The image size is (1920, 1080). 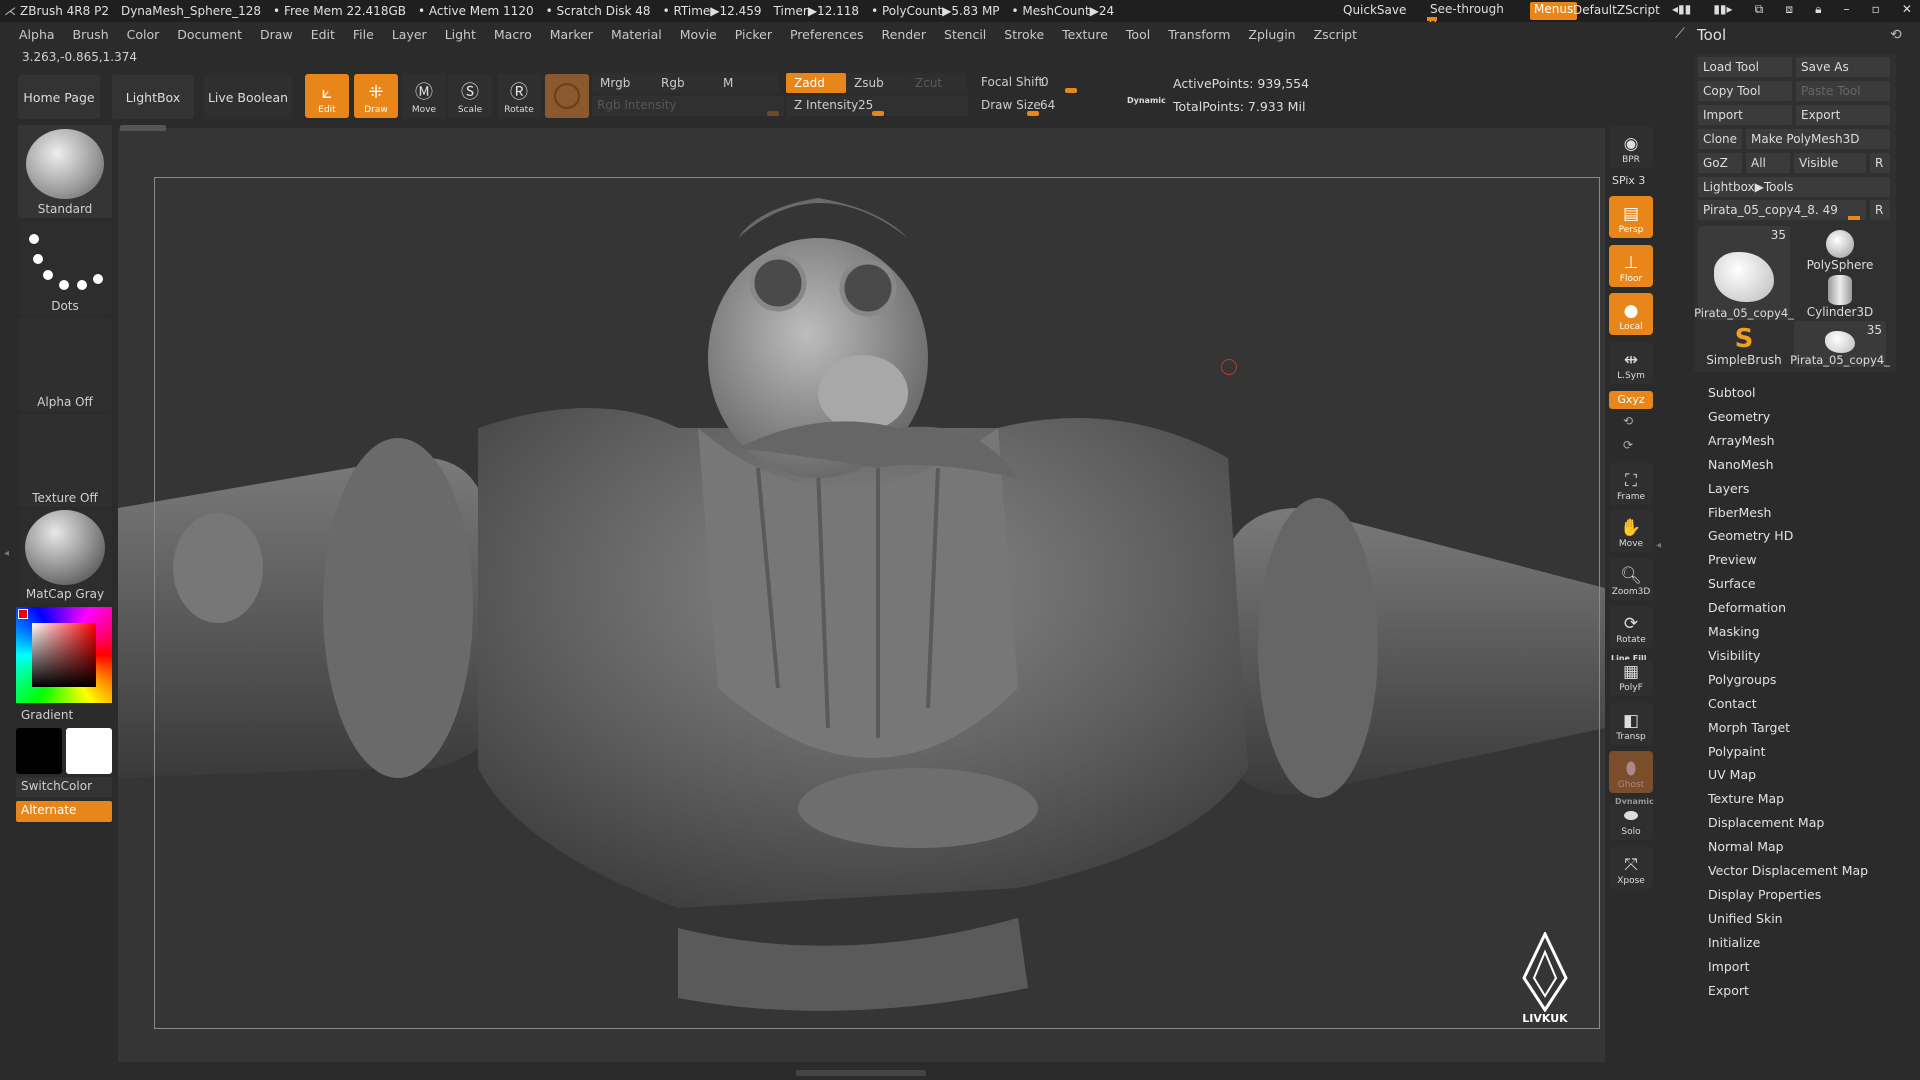 What do you see at coordinates (323, 34) in the screenshot?
I see `menu-edit: Edit` at bounding box center [323, 34].